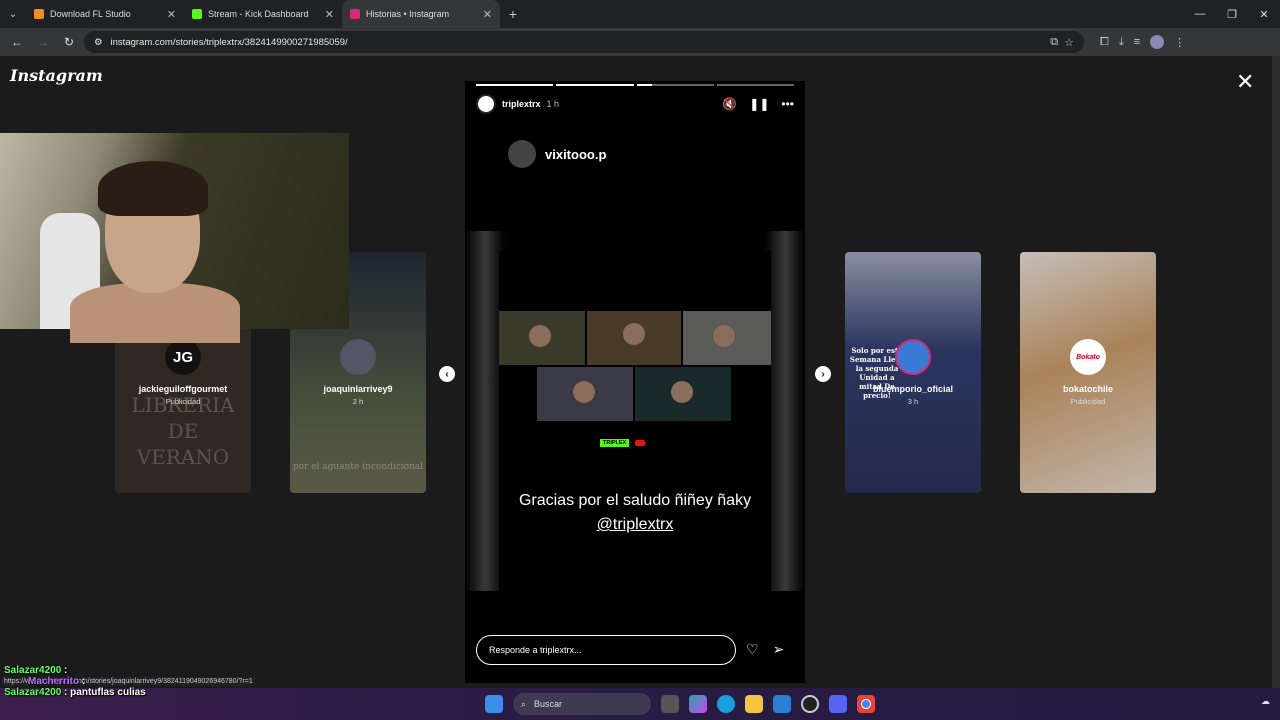 This screenshot has height=720, width=1280. Describe the element at coordinates (779, 649) in the screenshot. I see `send-icon: ➢` at that location.